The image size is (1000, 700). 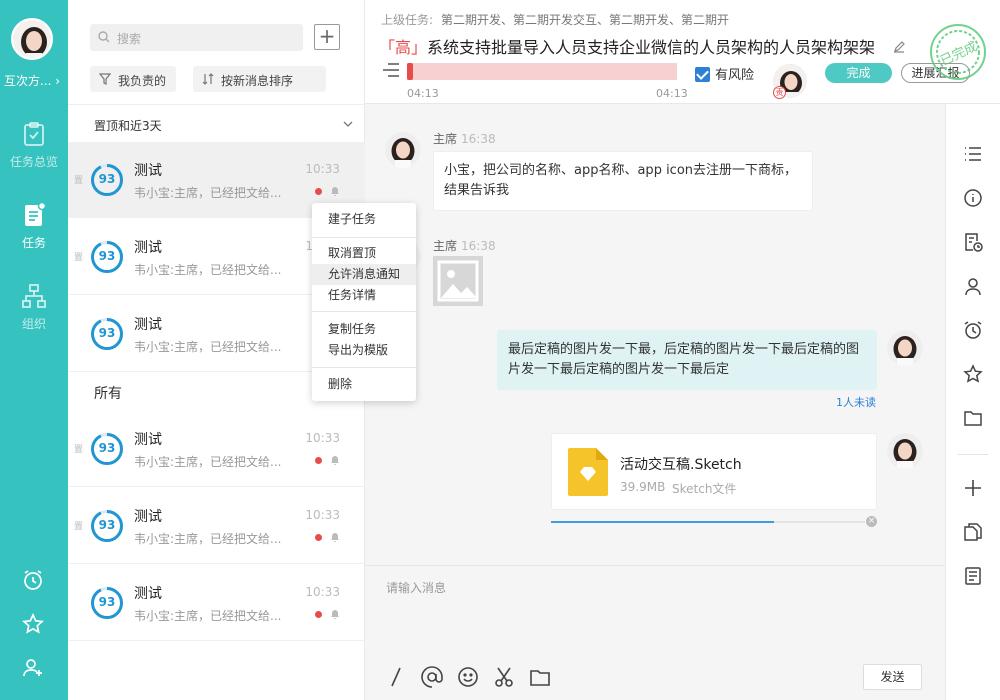 I want to click on file-card: 活动交互稿.Sketch 39.9MB Sketch文件, so click(x=714, y=471).